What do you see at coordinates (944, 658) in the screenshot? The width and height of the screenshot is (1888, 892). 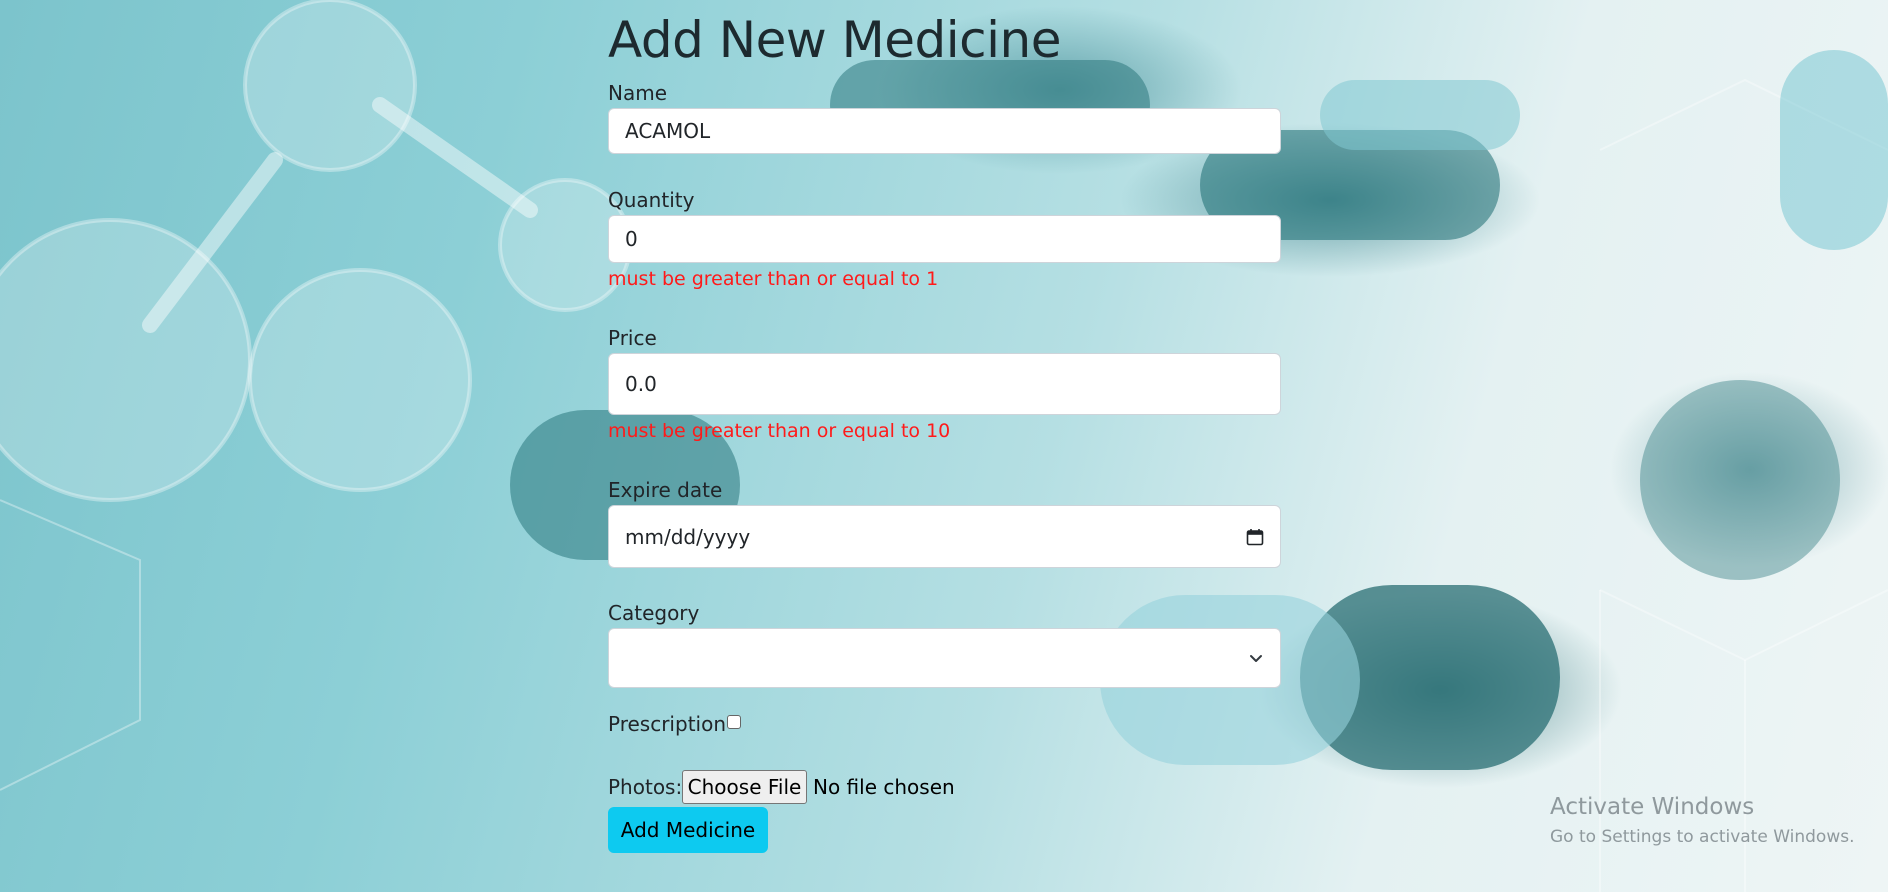 I see `category-select` at bounding box center [944, 658].